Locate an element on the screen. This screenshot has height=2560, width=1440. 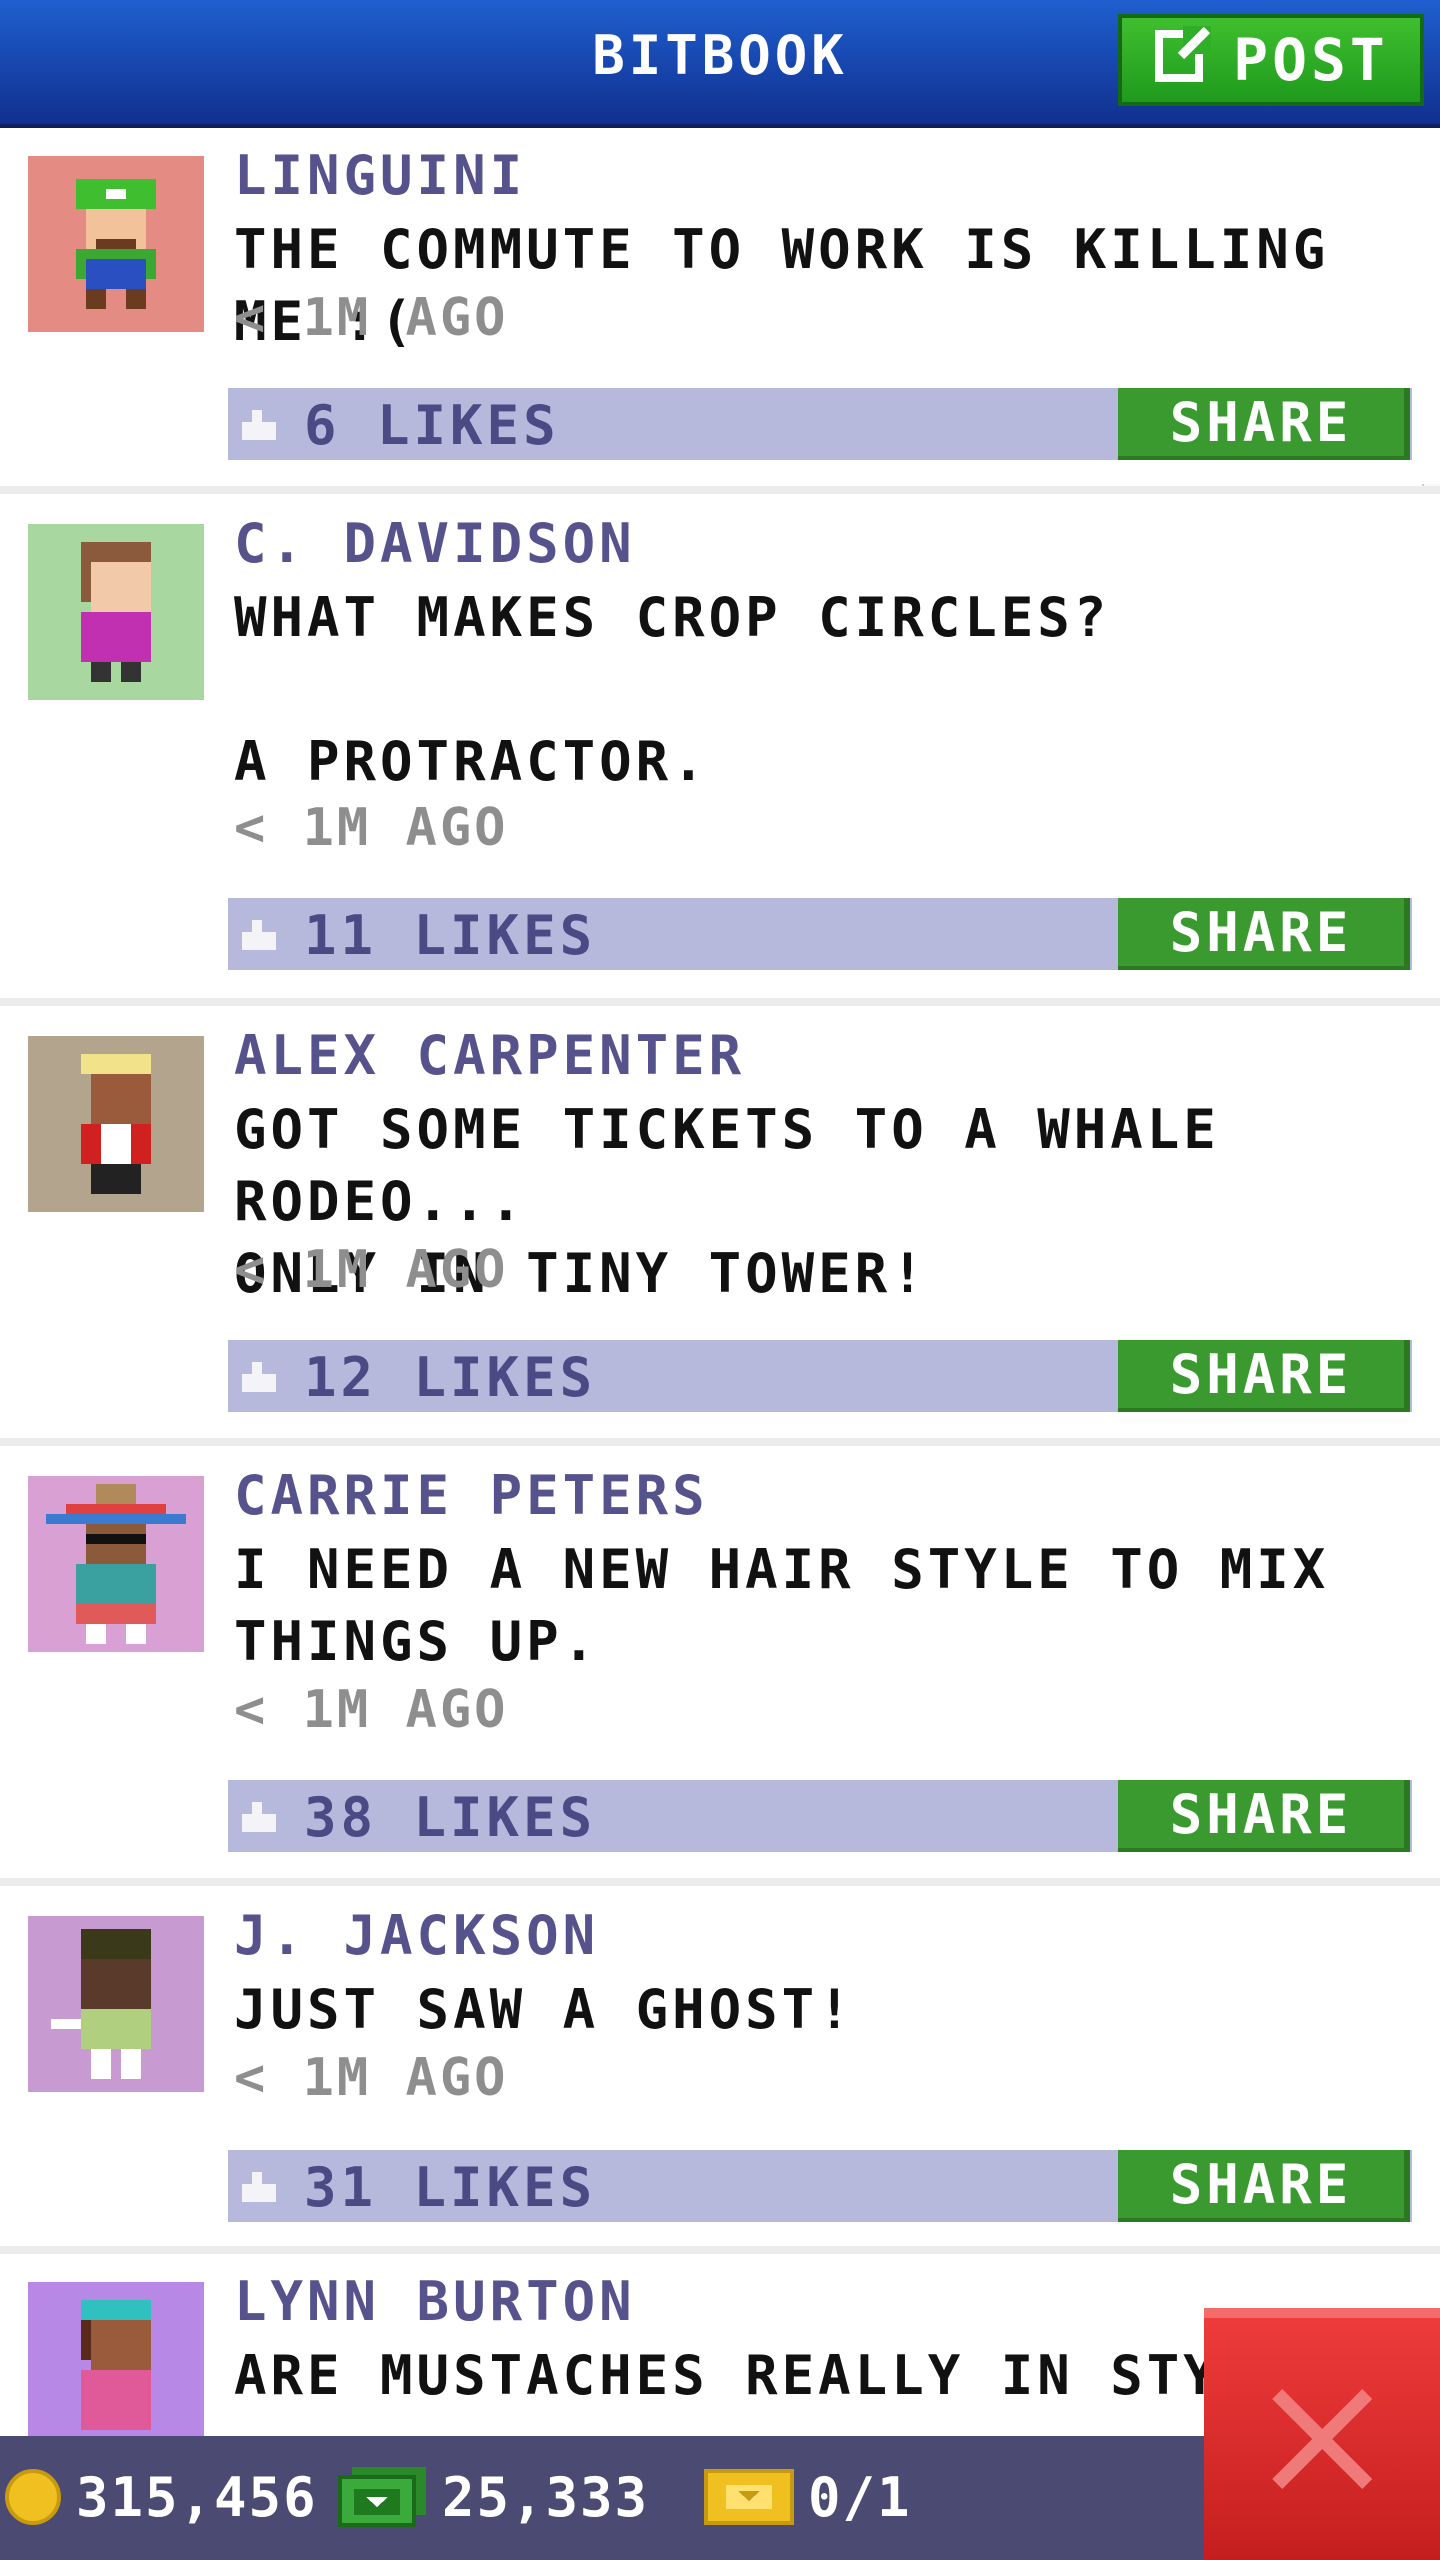
like-bar: 31 LIKES SHARE is located at coordinates (820, 2186).